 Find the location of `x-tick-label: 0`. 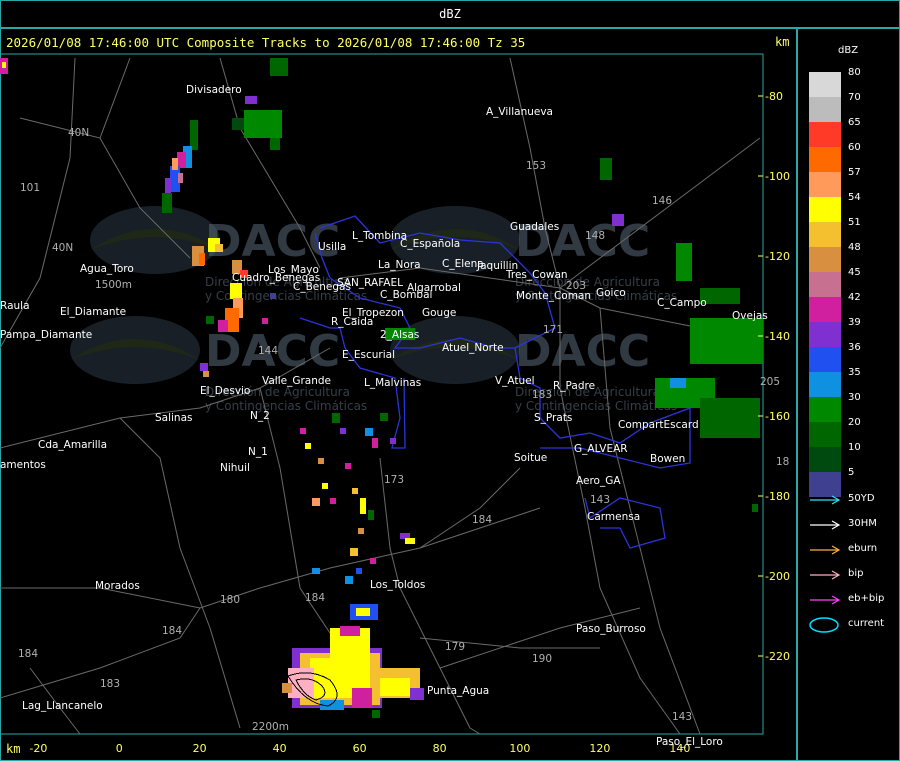

x-tick-label: 0 is located at coordinates (119, 748).